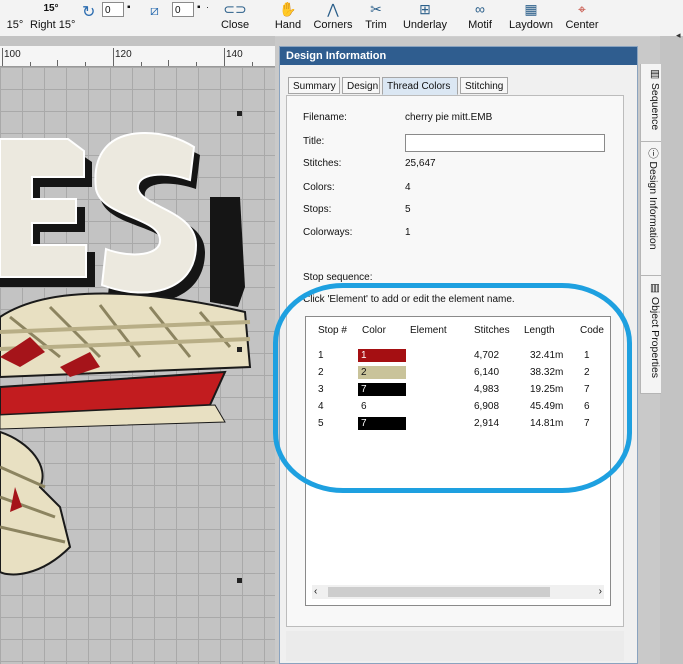 This screenshot has height=664, width=683. I want to click on row-code: 6, so click(587, 406).